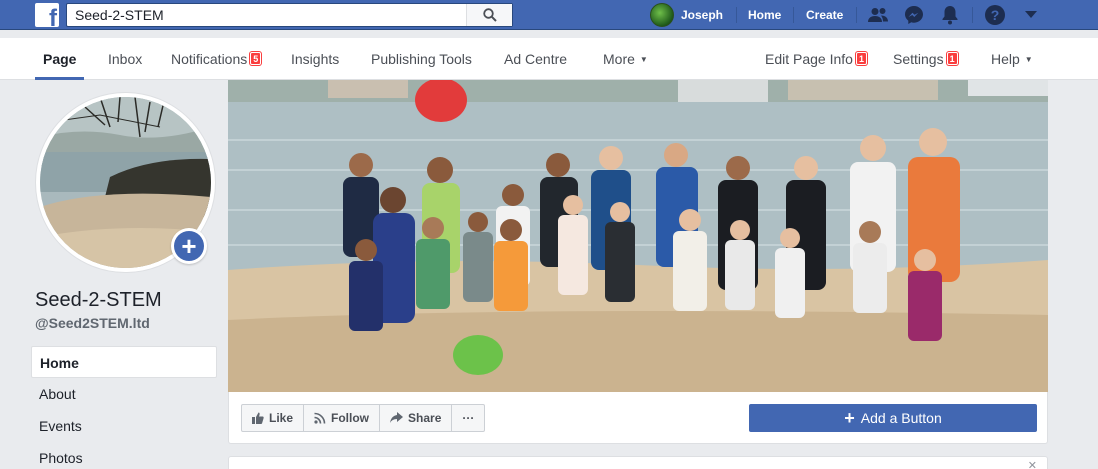 Image resolution: width=1098 pixels, height=469 pixels. What do you see at coordinates (1005, 59) in the screenshot?
I see `link-label: Help` at bounding box center [1005, 59].